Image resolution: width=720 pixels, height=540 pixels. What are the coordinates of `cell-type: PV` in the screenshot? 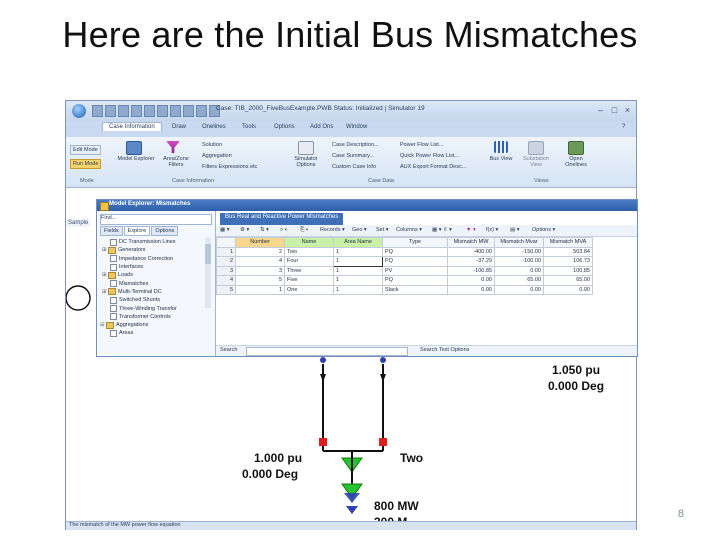 It's located at (415, 270).